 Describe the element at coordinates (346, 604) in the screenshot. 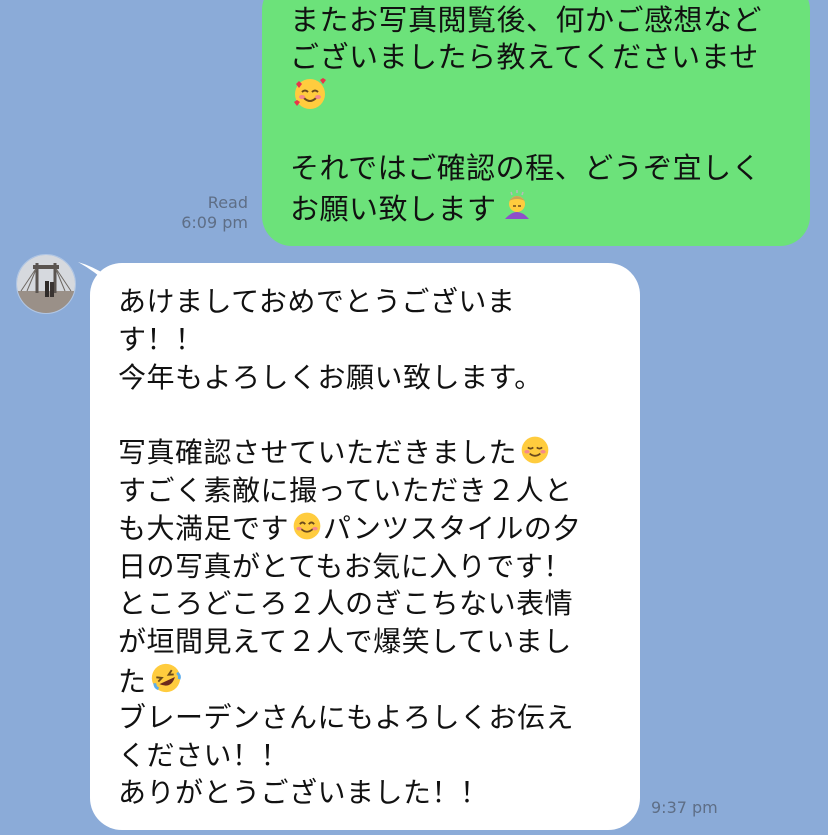

I see `message-line: ところどころ２人のぎこちない表情` at that location.